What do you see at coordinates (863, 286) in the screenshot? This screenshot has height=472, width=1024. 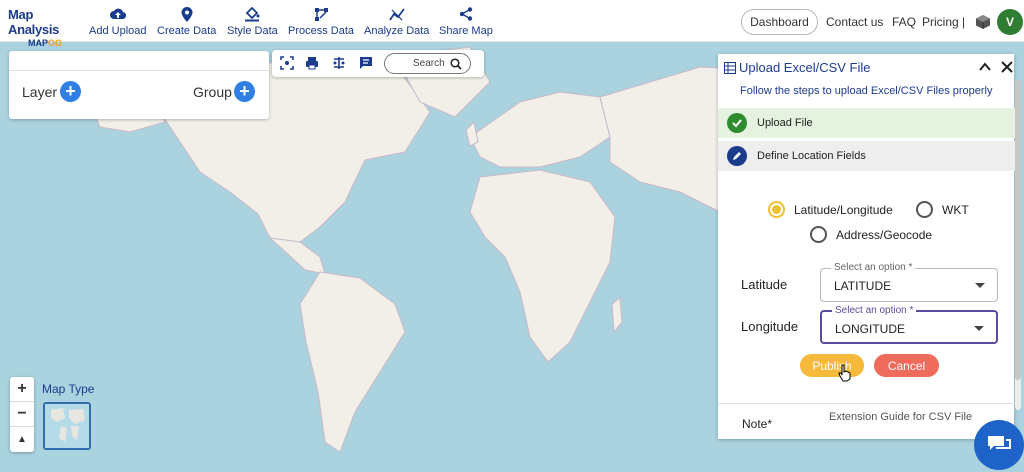 I see `latitude-select-value: LATITUDE` at bounding box center [863, 286].